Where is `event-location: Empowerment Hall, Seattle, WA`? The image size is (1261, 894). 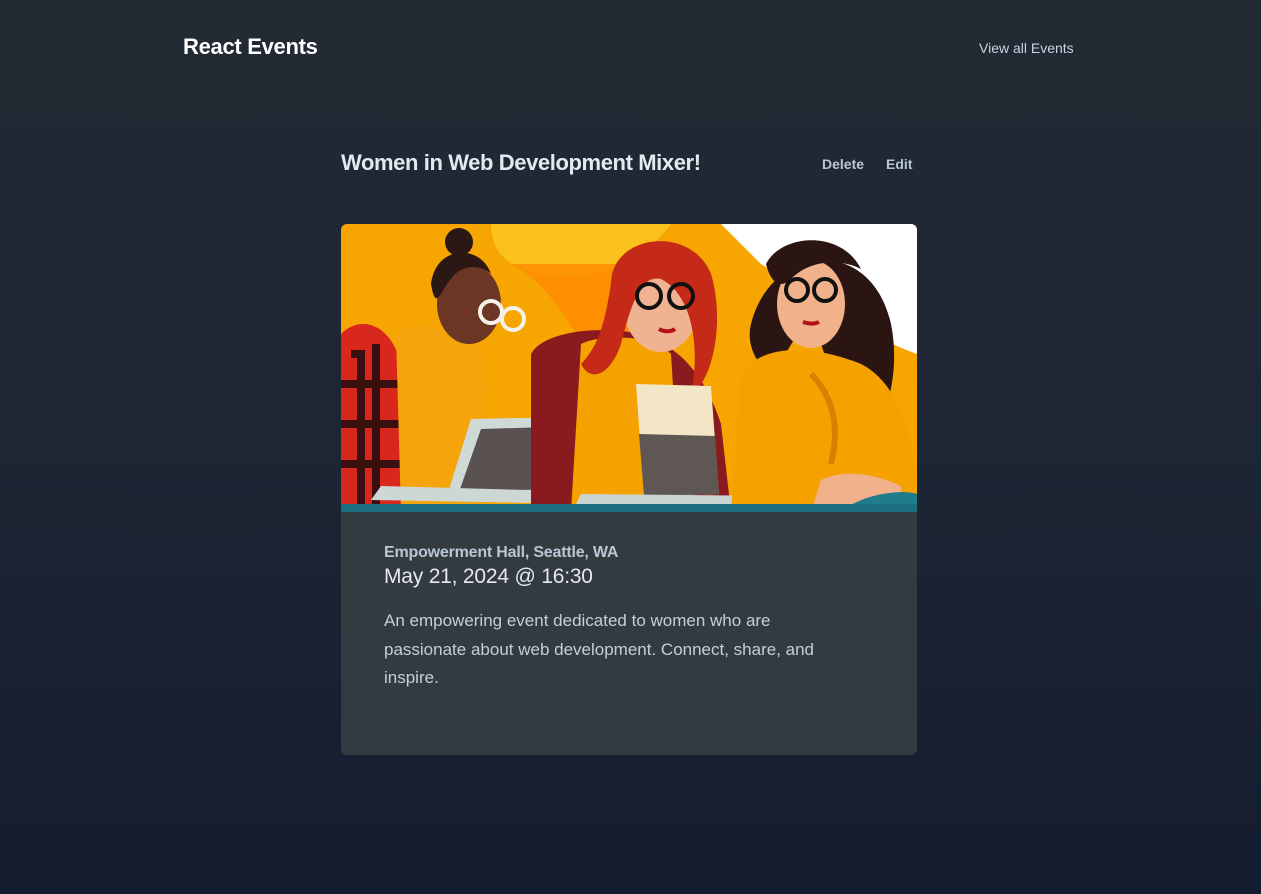
event-location: Empowerment Hall, Seattle, WA is located at coordinates (501, 552).